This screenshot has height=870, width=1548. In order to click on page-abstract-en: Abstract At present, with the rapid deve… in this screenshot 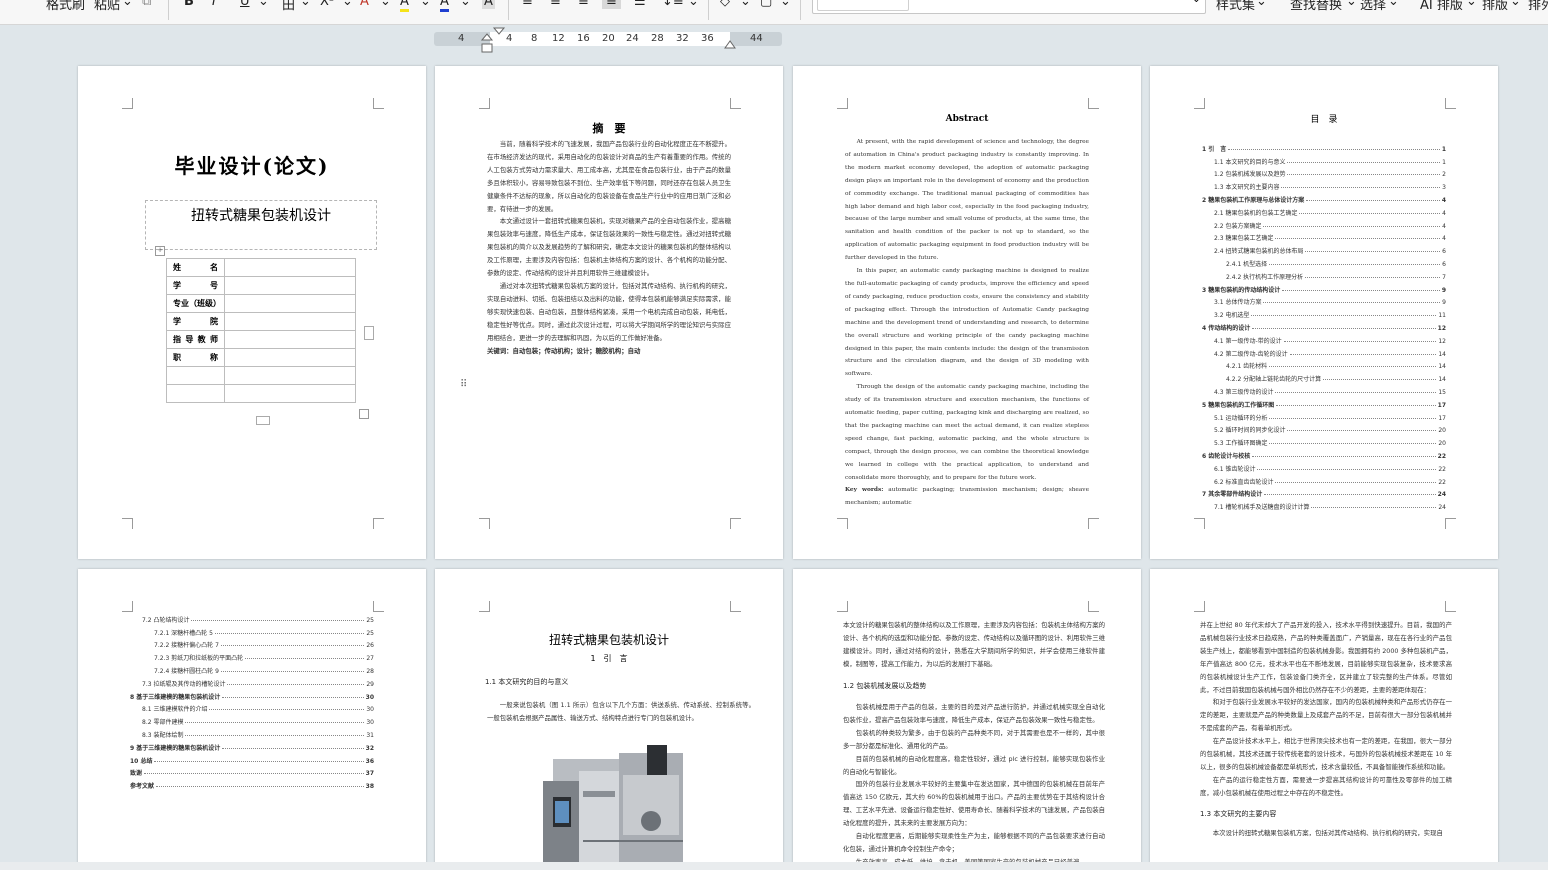, I will do `click(967, 312)`.